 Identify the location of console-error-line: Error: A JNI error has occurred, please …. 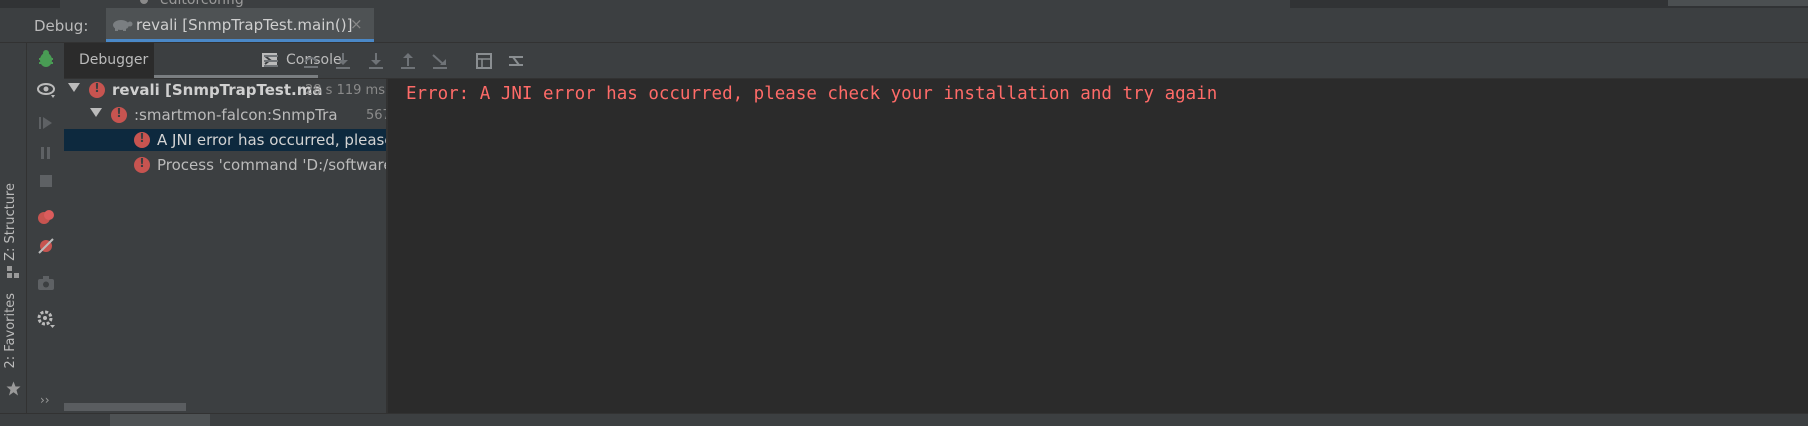
(812, 94).